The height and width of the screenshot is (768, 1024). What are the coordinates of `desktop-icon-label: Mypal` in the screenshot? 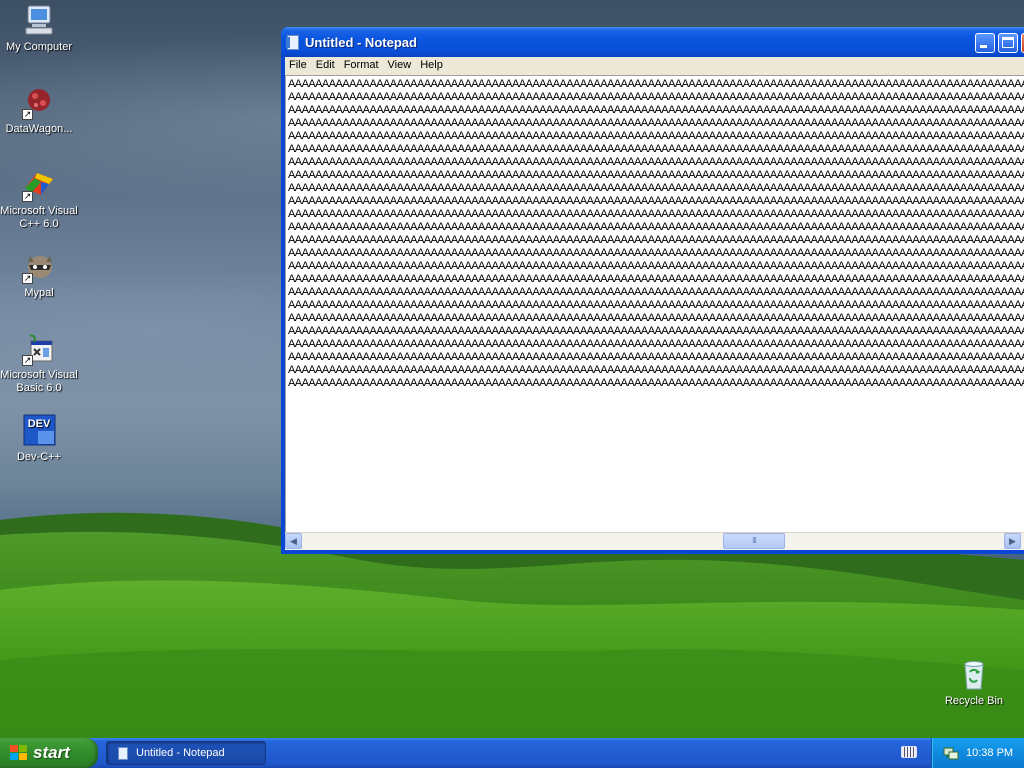 It's located at (39, 293).